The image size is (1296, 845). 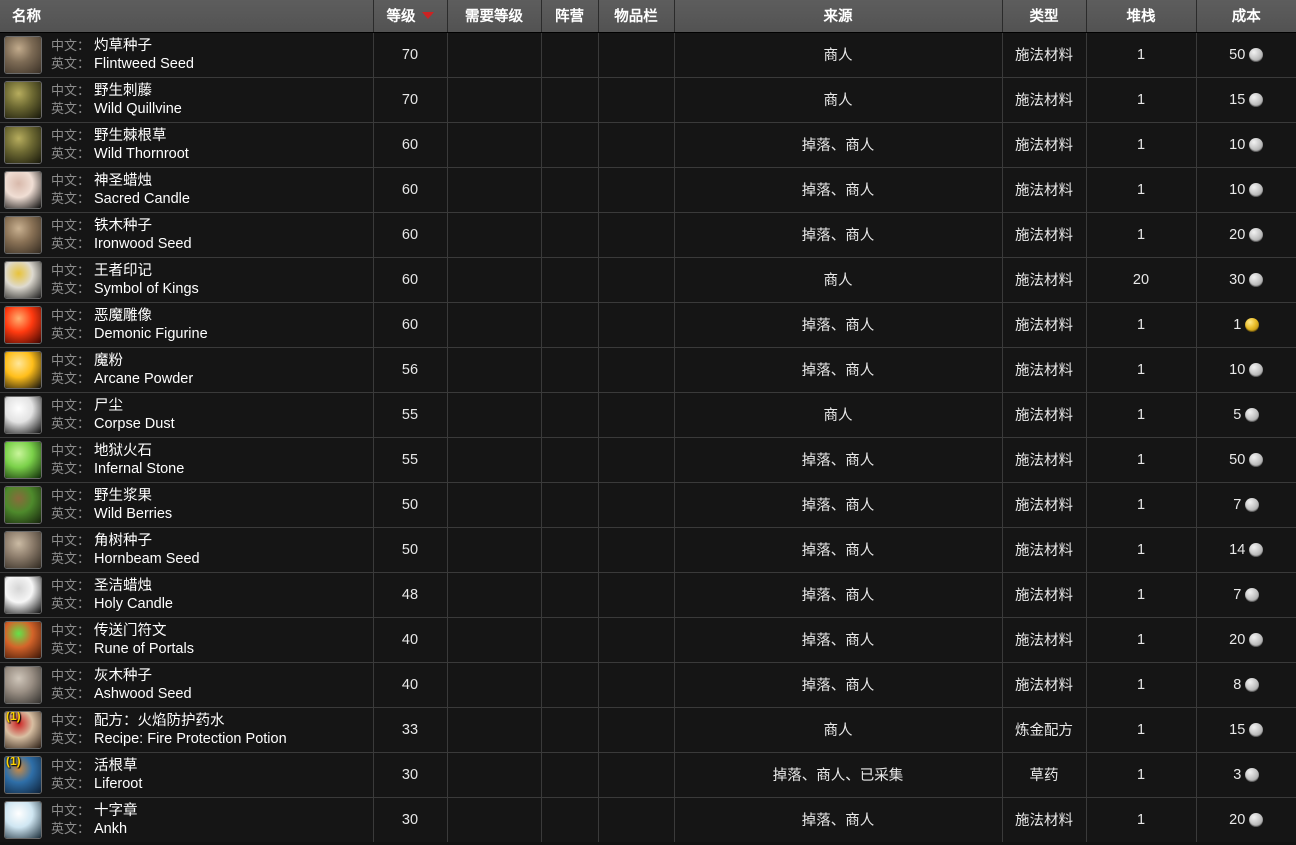 I want to click on column-header-source: 来源, so click(x=838, y=16).